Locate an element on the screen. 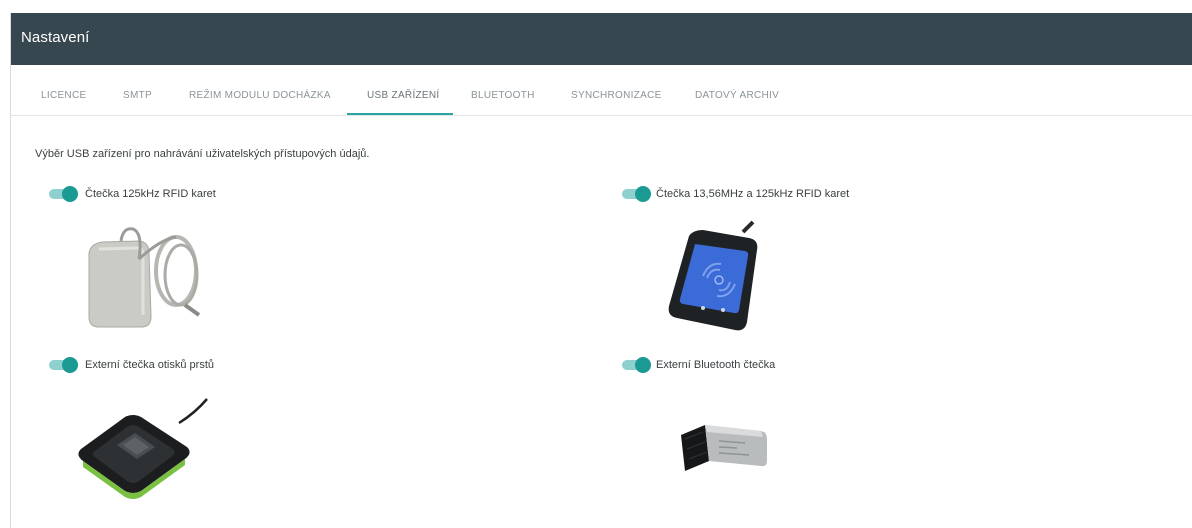  rfid-125khz-reader-icon is located at coordinates (144, 277).